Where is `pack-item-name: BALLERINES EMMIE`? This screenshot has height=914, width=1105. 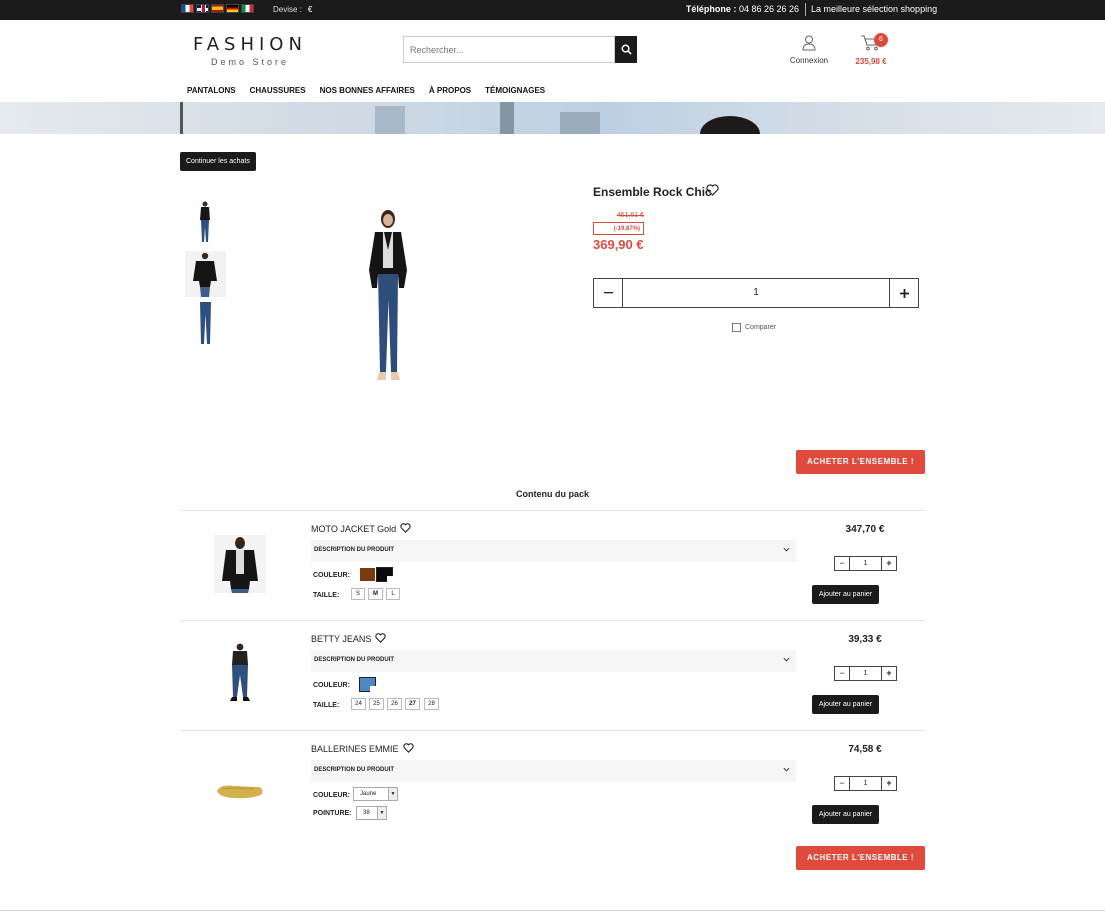 pack-item-name: BALLERINES EMMIE is located at coordinates (355, 749).